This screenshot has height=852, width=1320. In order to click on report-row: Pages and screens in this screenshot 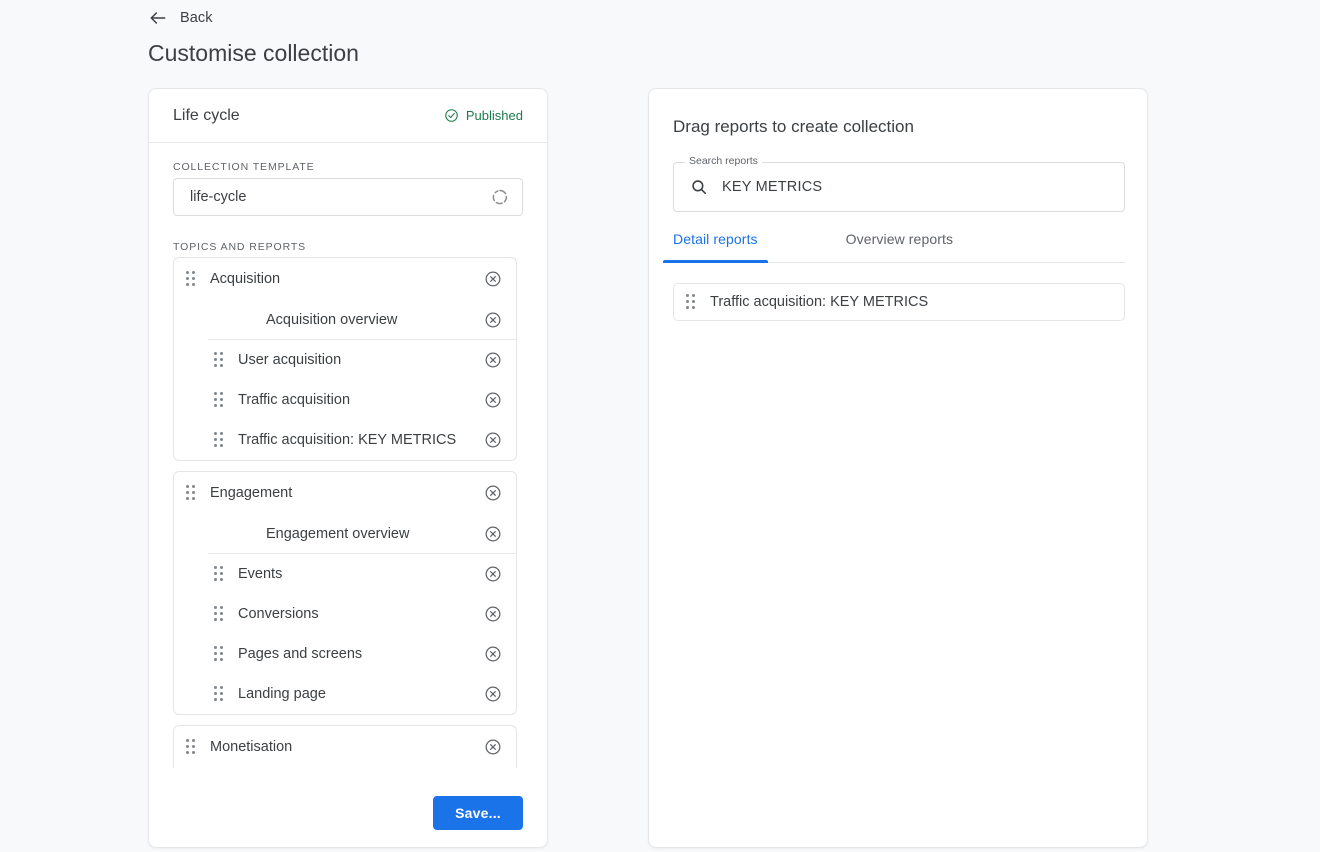, I will do `click(345, 654)`.